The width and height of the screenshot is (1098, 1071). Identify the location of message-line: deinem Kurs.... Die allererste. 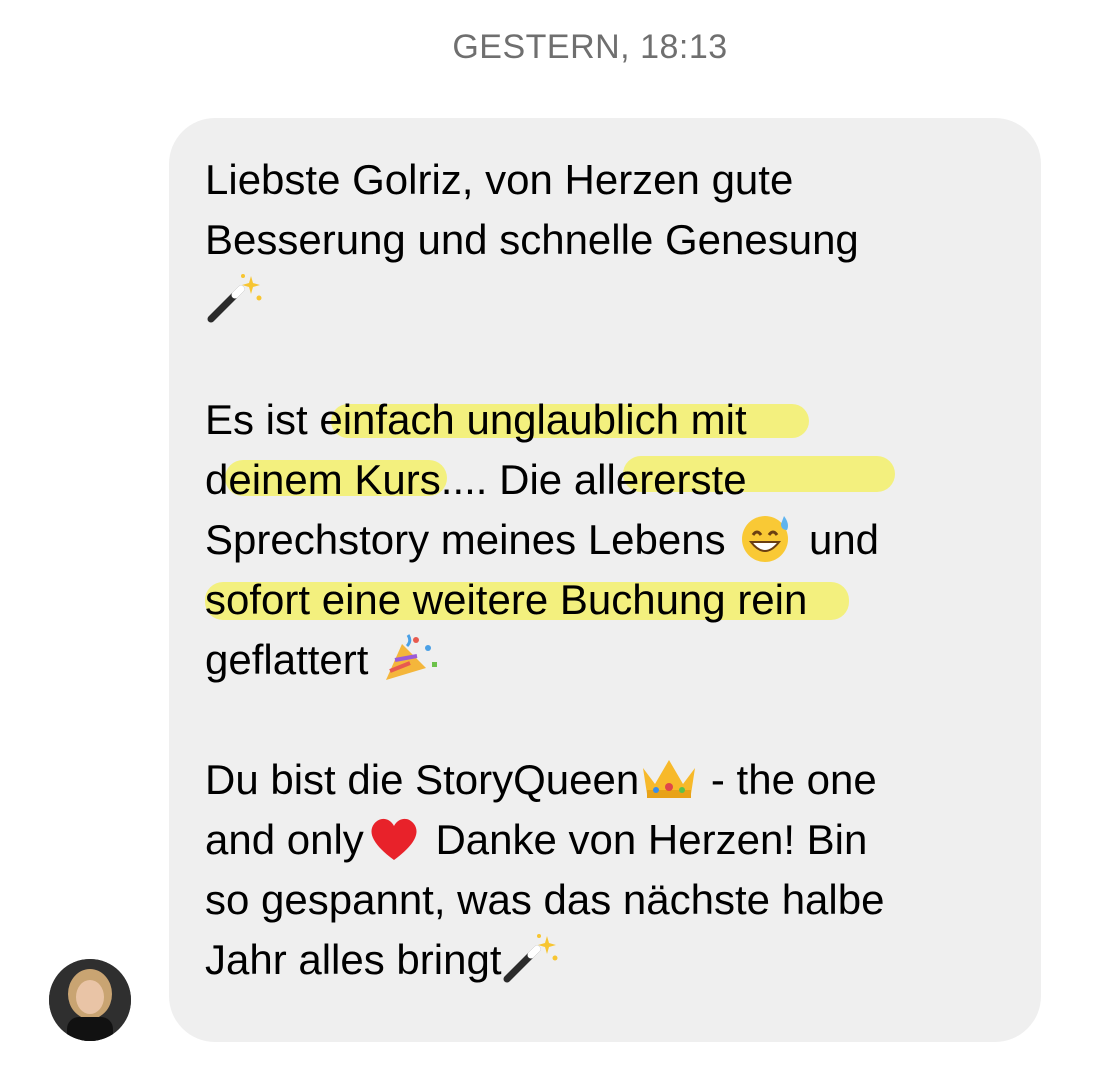
(615, 480).